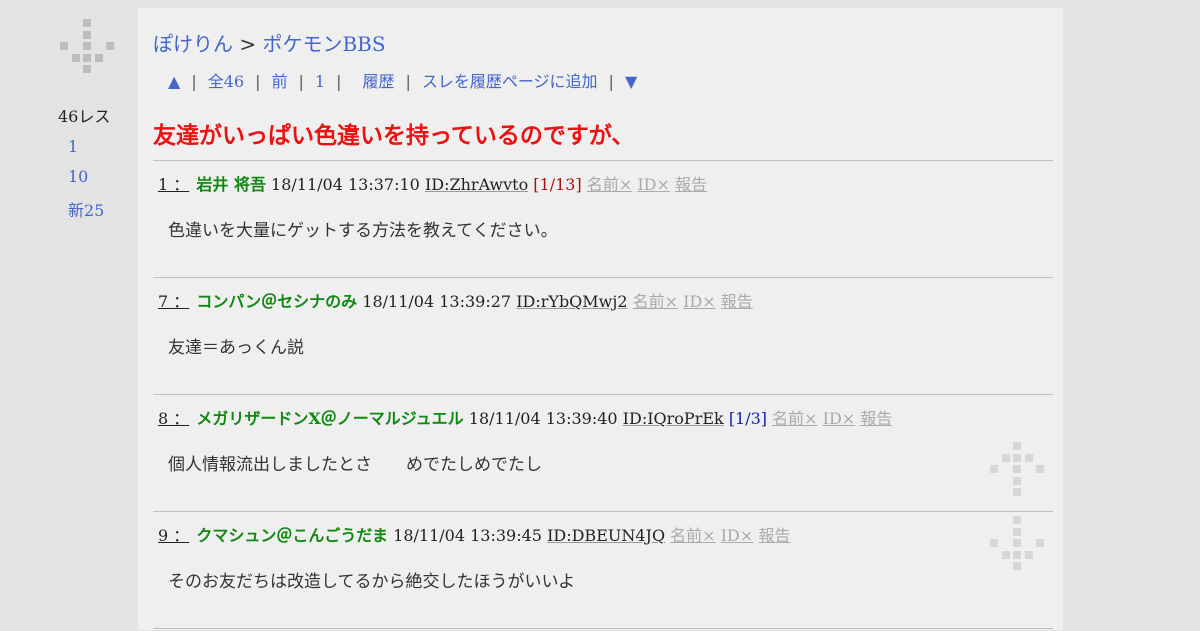 This screenshot has height=631, width=1200. What do you see at coordinates (231, 184) in the screenshot?
I see `post-author: 岩井 将吾` at bounding box center [231, 184].